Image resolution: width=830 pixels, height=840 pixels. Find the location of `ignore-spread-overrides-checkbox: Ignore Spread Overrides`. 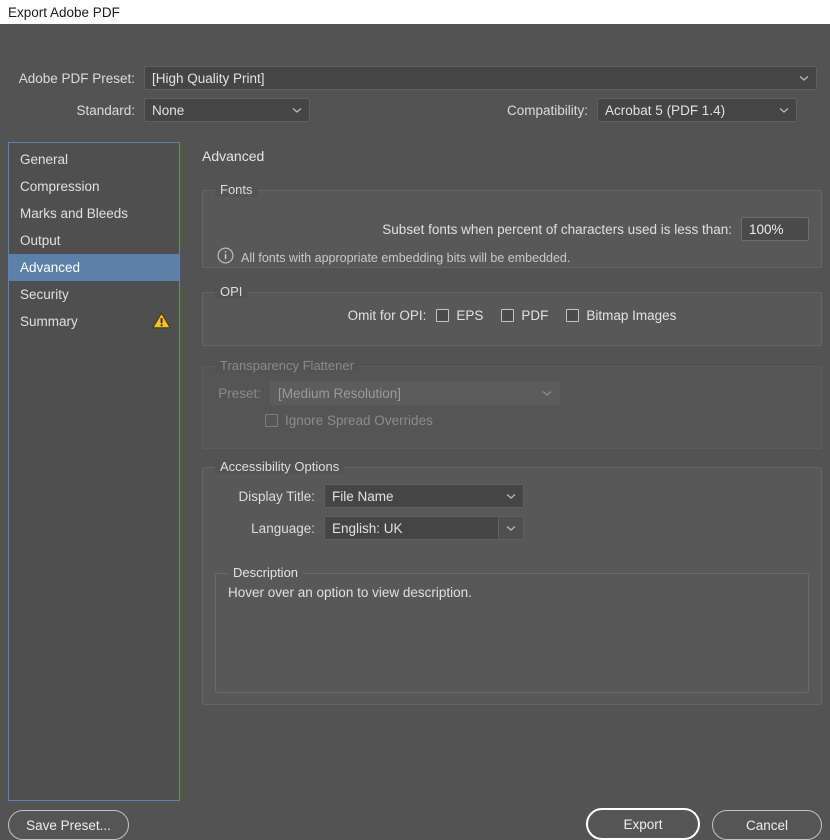

ignore-spread-overrides-checkbox: Ignore Spread Overrides is located at coordinates (349, 420).